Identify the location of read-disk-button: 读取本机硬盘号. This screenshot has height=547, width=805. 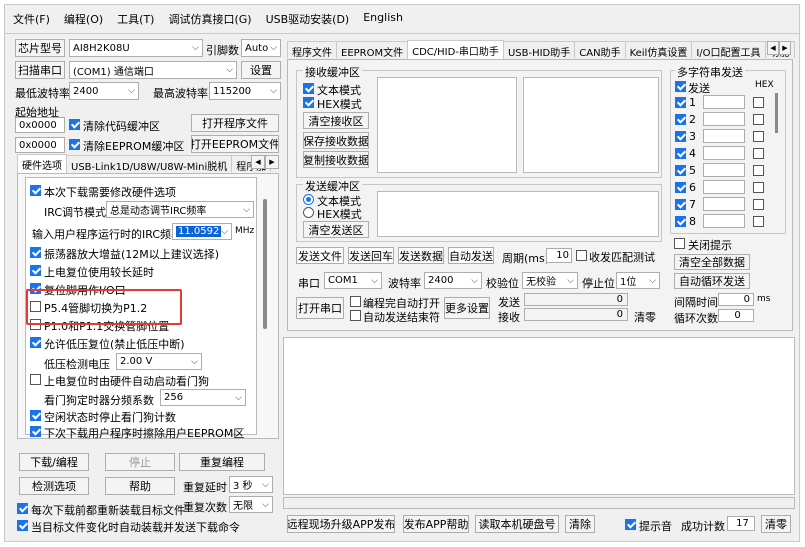
(517, 524).